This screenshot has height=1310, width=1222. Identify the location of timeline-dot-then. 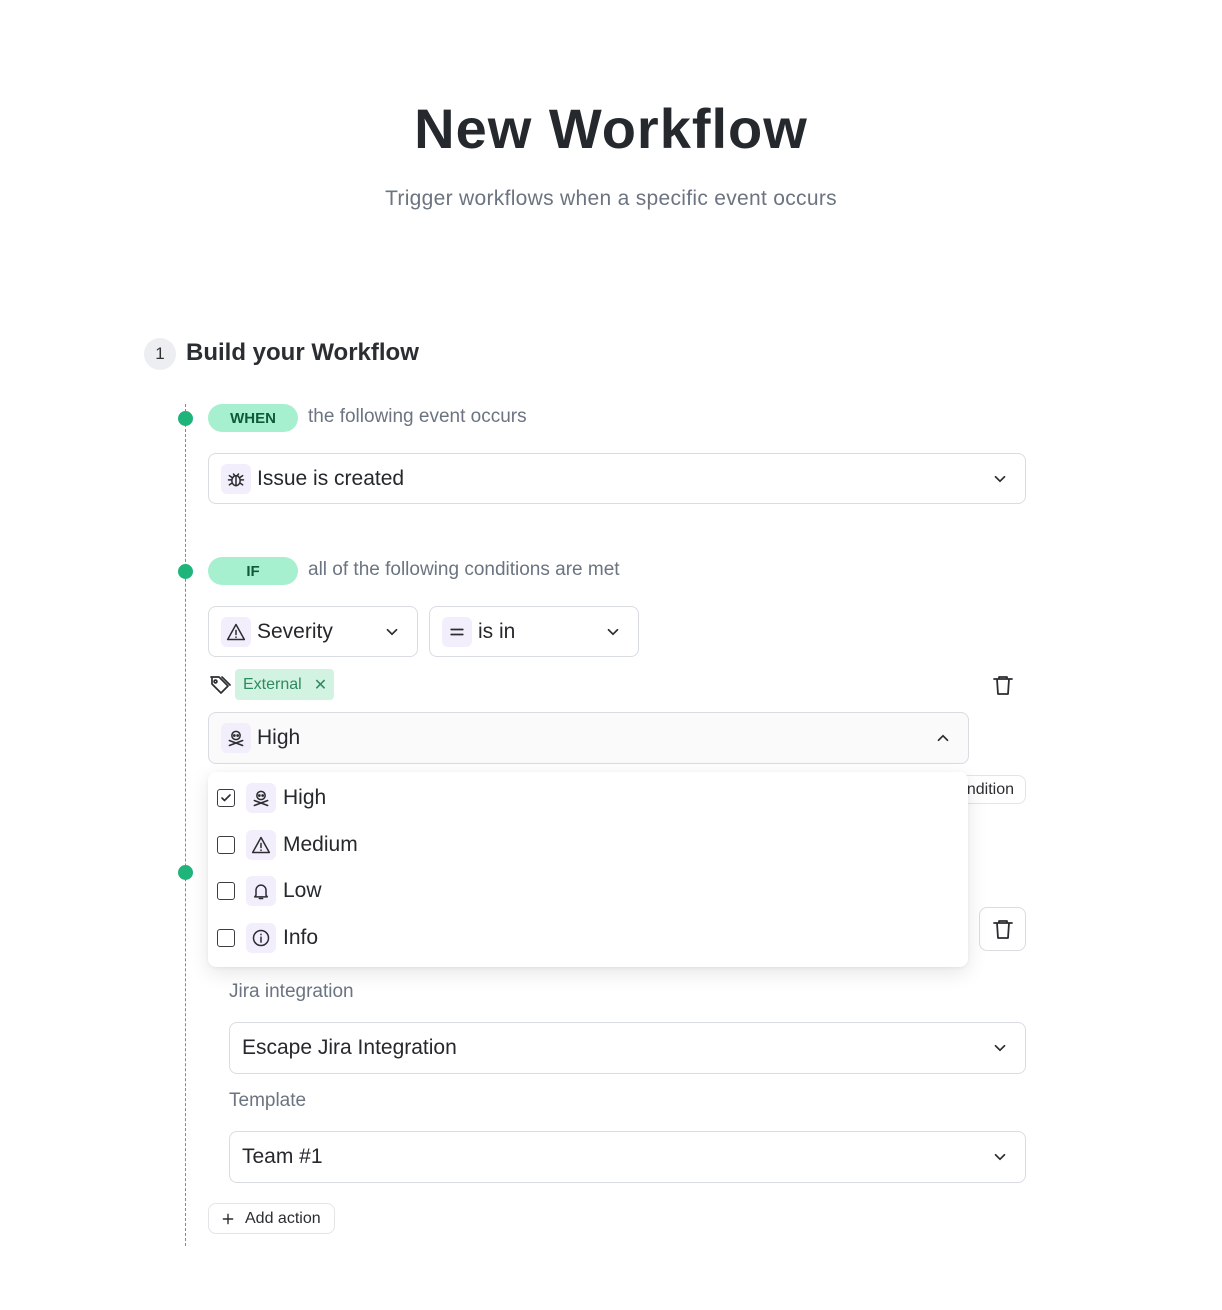
(185, 872).